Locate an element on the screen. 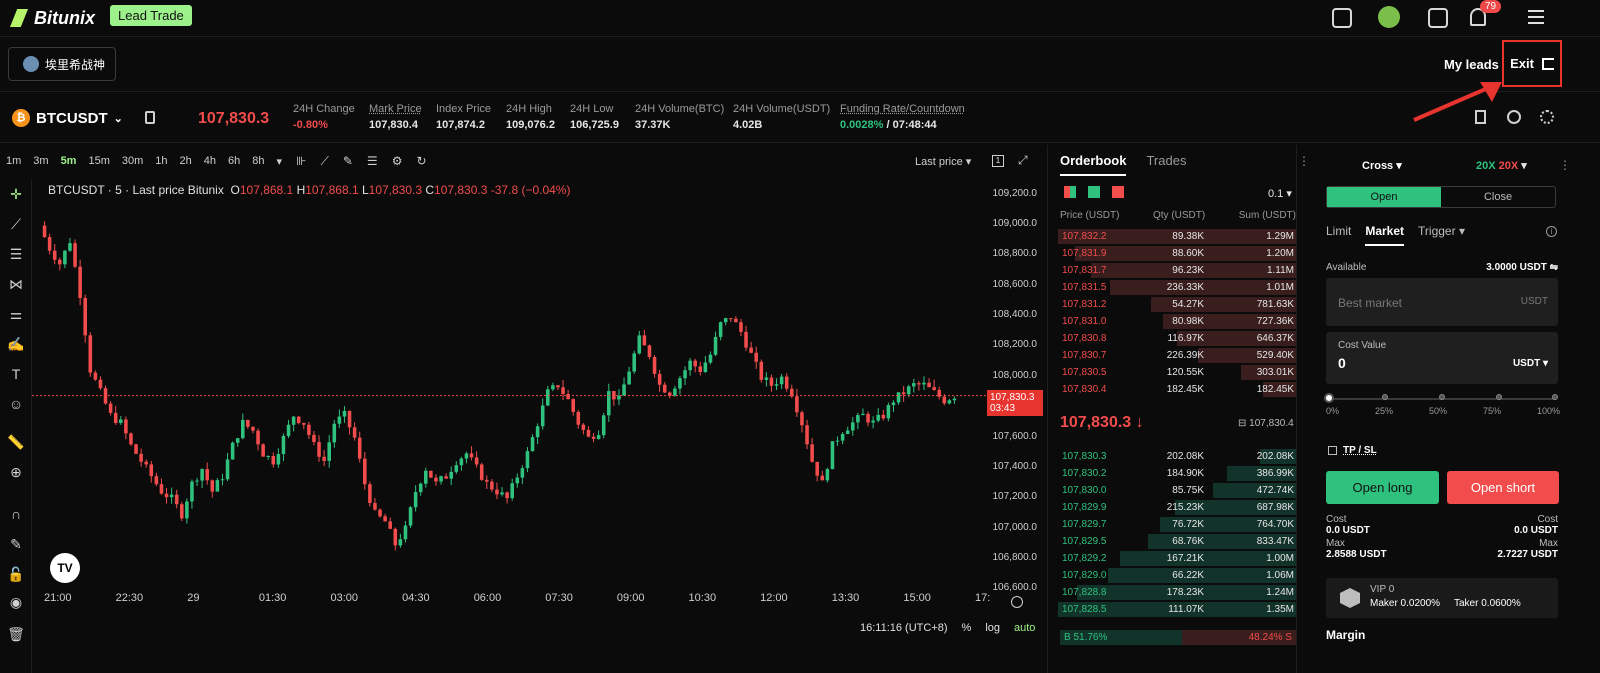  transfer-icon: ⇋ is located at coordinates (1554, 267).